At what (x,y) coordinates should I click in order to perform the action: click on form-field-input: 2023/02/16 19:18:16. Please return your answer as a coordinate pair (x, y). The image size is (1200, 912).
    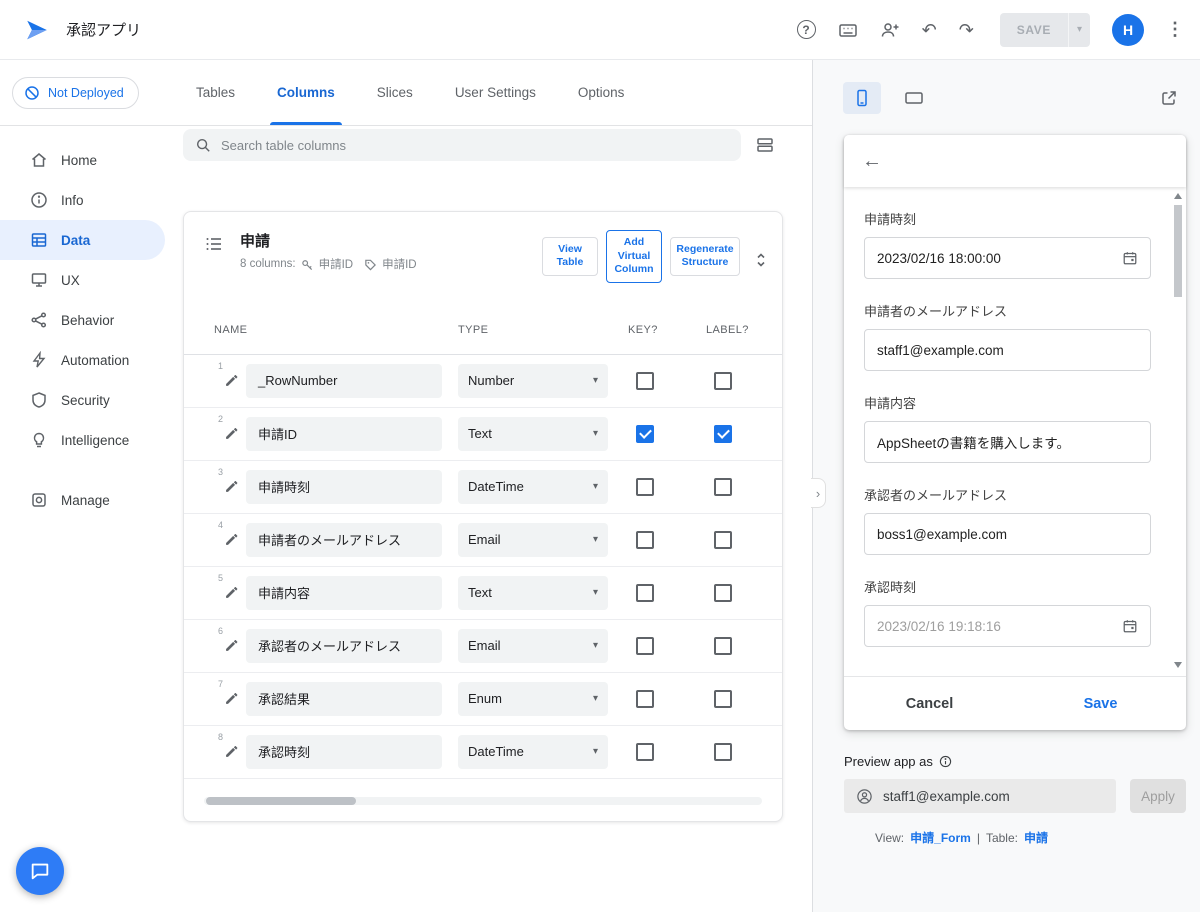
    Looking at the image, I should click on (1007, 626).